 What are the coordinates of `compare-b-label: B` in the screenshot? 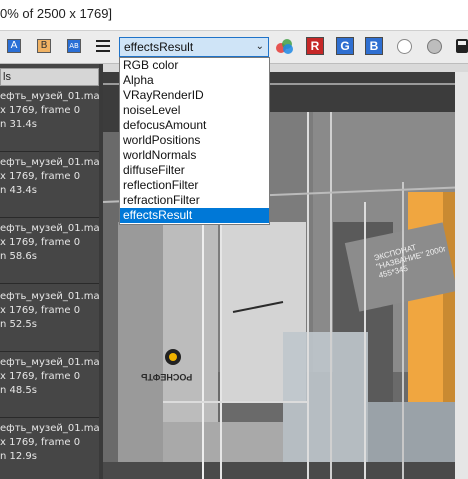 It's located at (44, 45).